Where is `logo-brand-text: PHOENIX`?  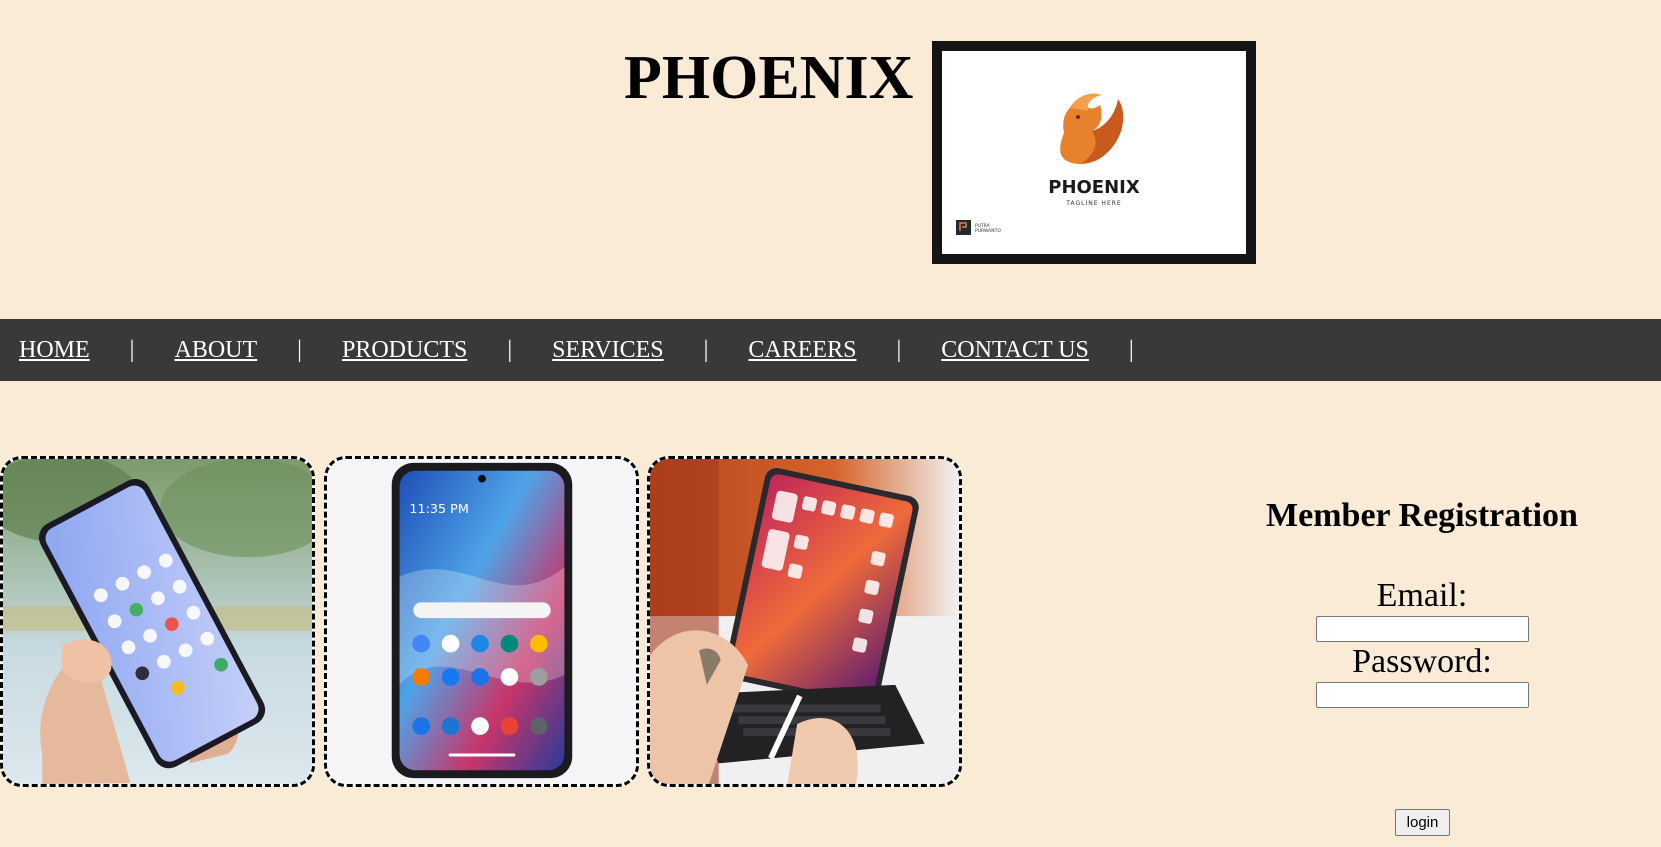
logo-brand-text: PHOENIX is located at coordinates (1094, 187).